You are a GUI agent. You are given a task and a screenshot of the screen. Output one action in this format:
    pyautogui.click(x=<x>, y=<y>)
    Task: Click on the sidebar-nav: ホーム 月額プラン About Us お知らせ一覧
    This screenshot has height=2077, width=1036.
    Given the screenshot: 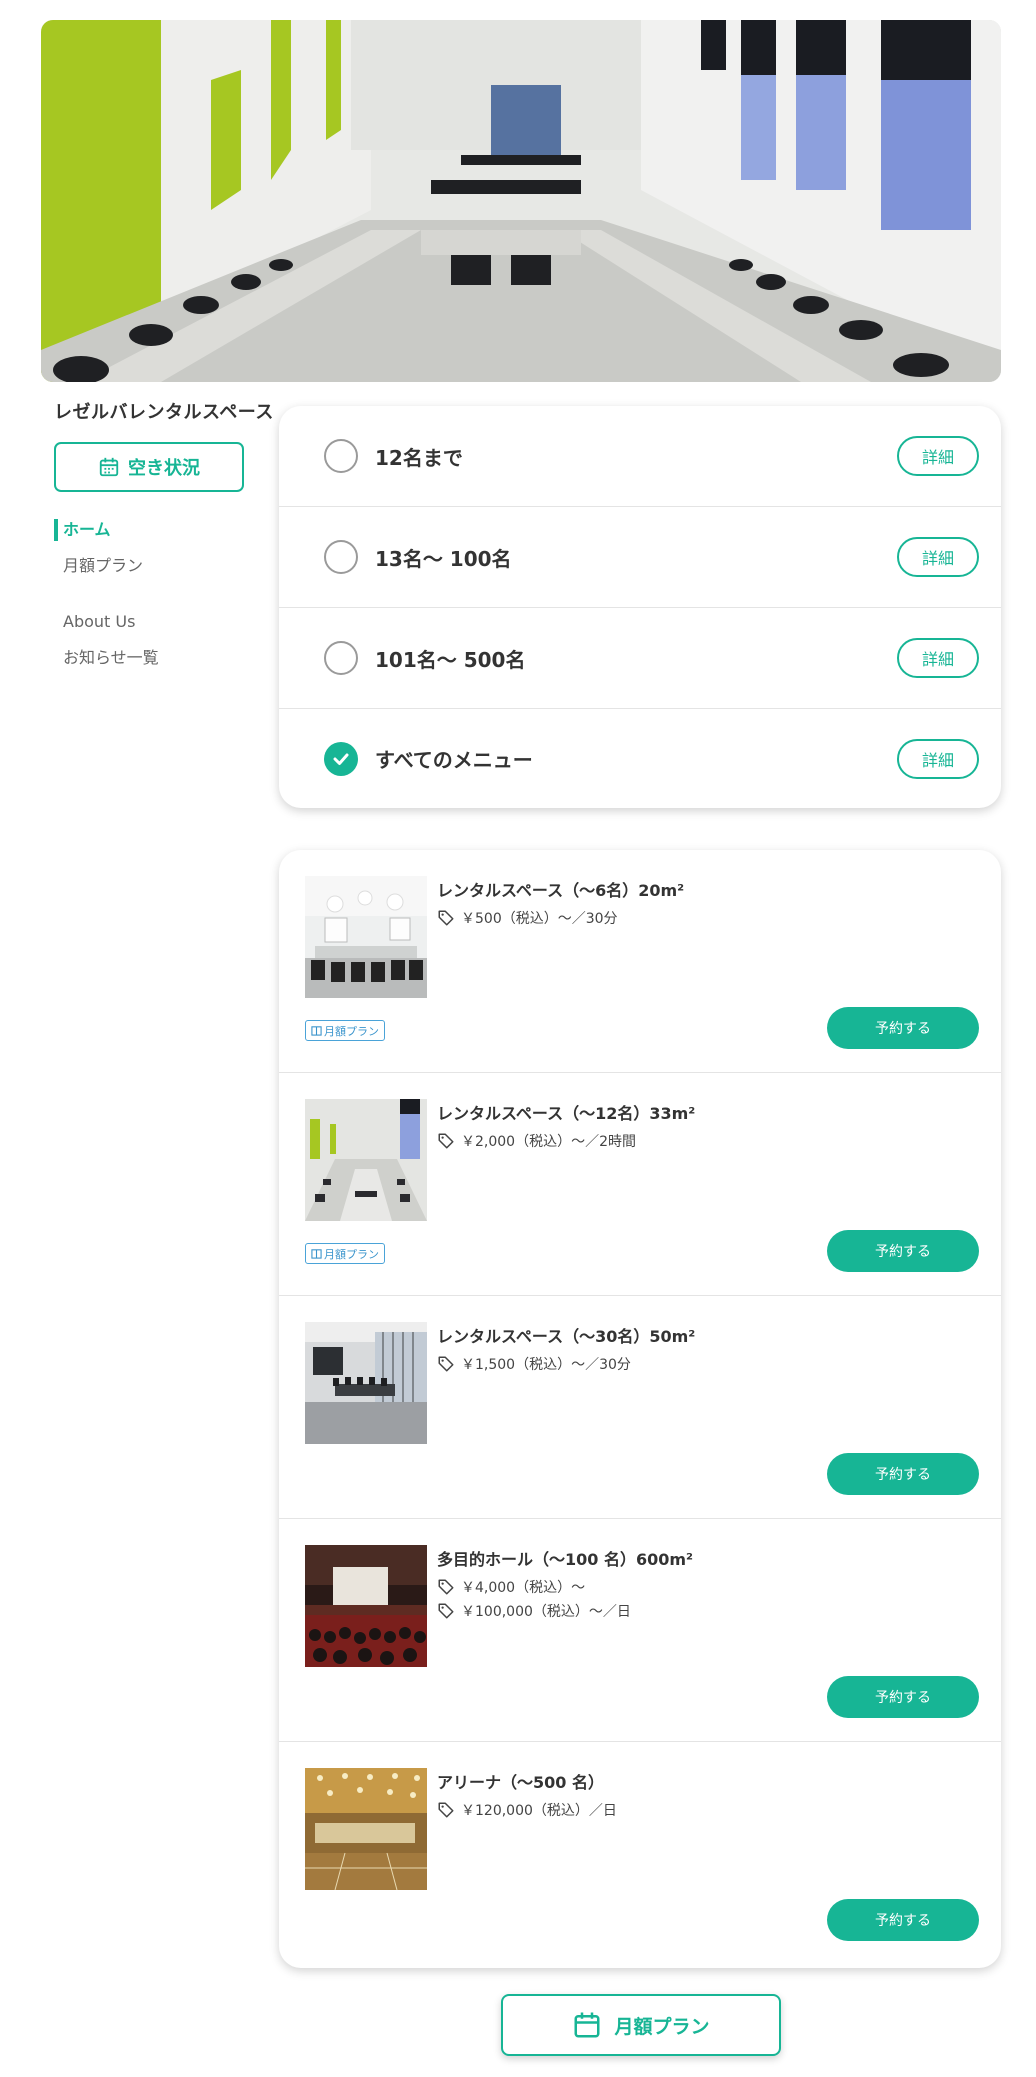 What is the action you would take?
    pyautogui.click(x=164, y=594)
    